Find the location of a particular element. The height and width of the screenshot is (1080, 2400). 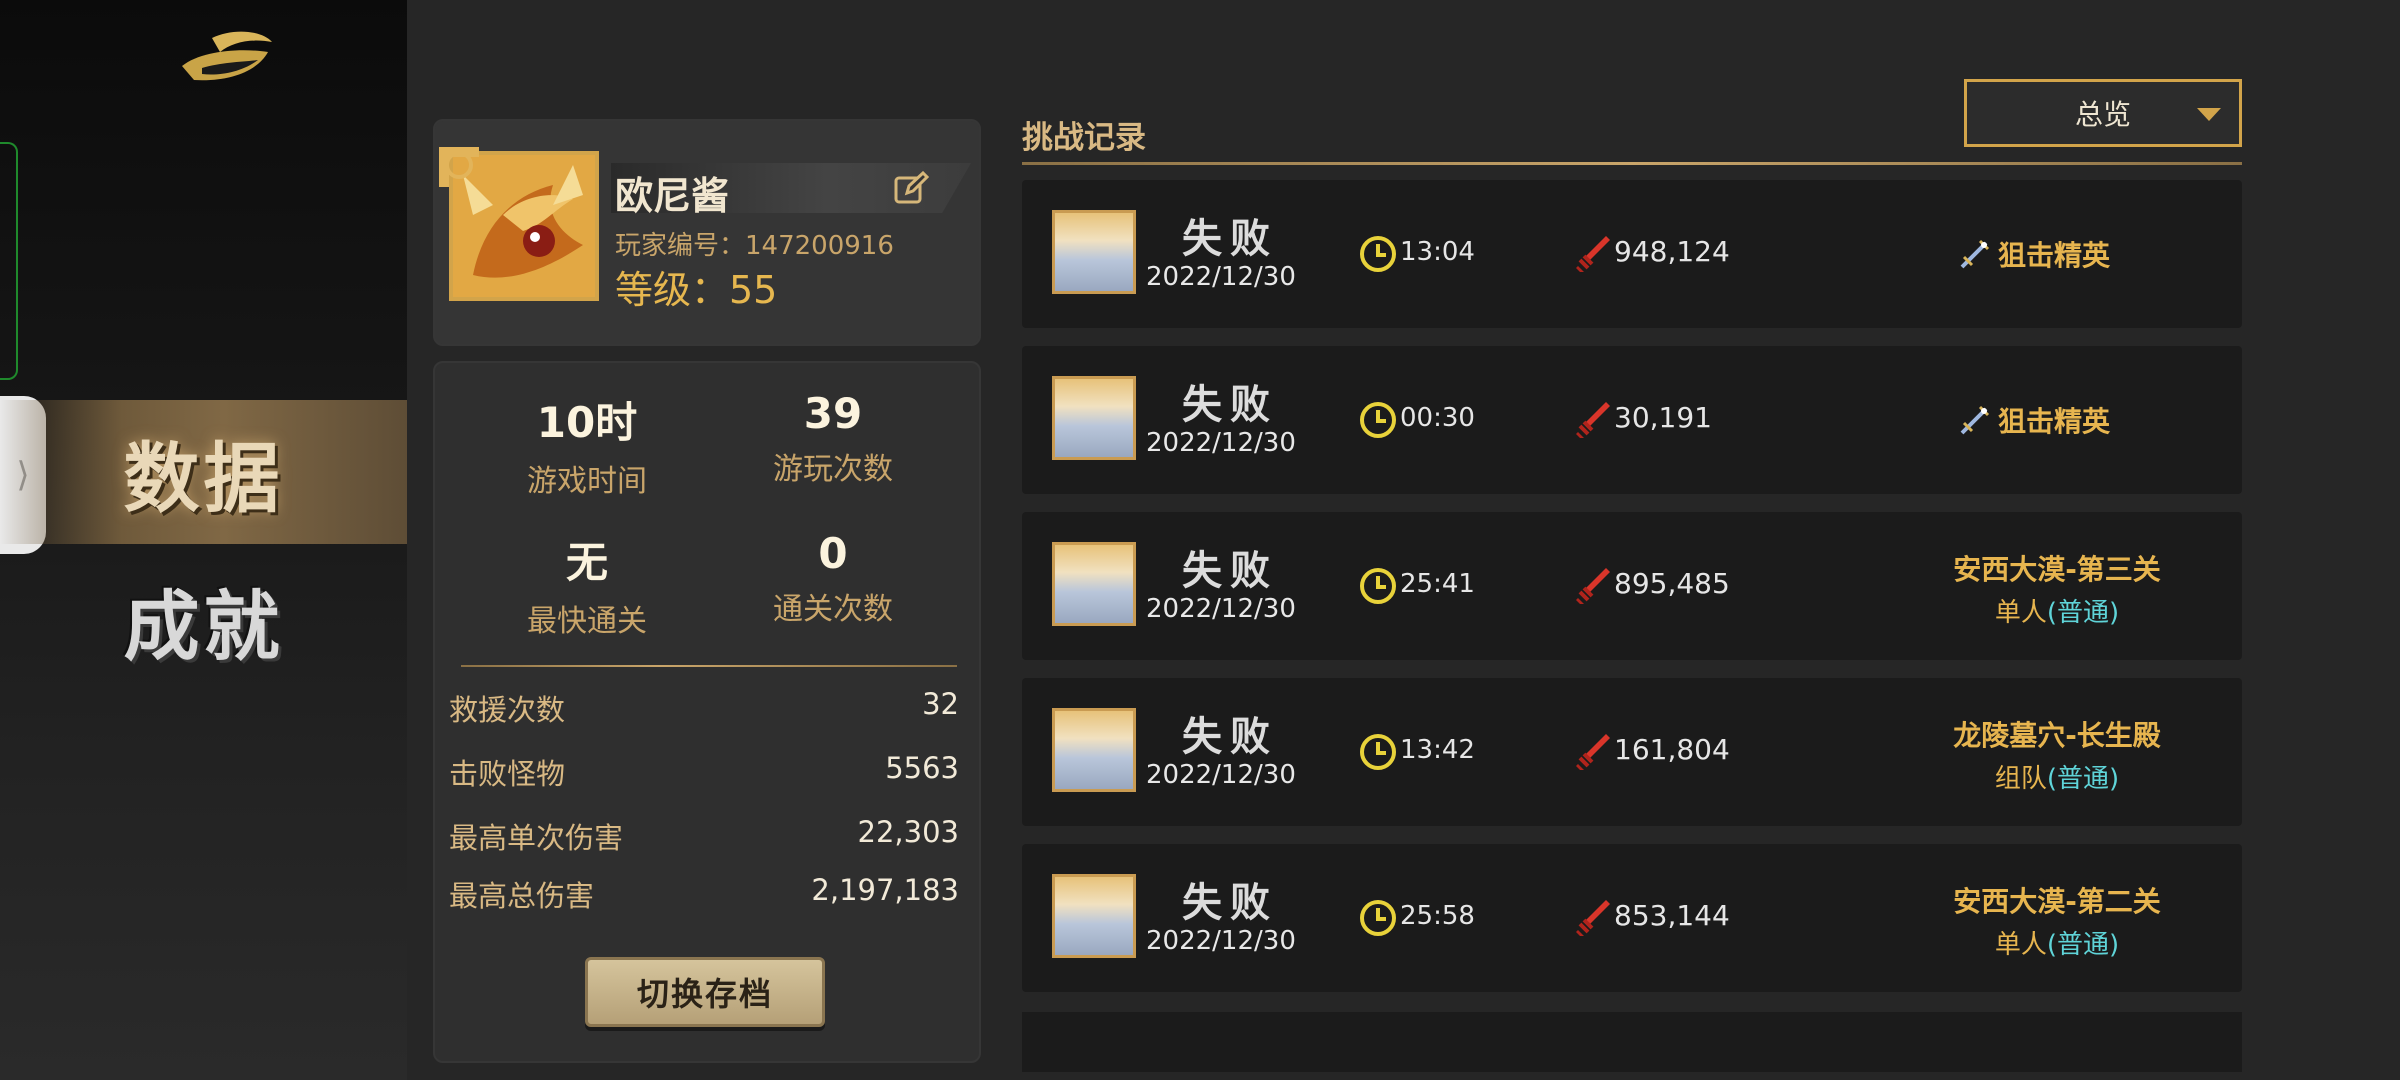

stat-row-rescues: 救援次数 32 is located at coordinates (704, 708).